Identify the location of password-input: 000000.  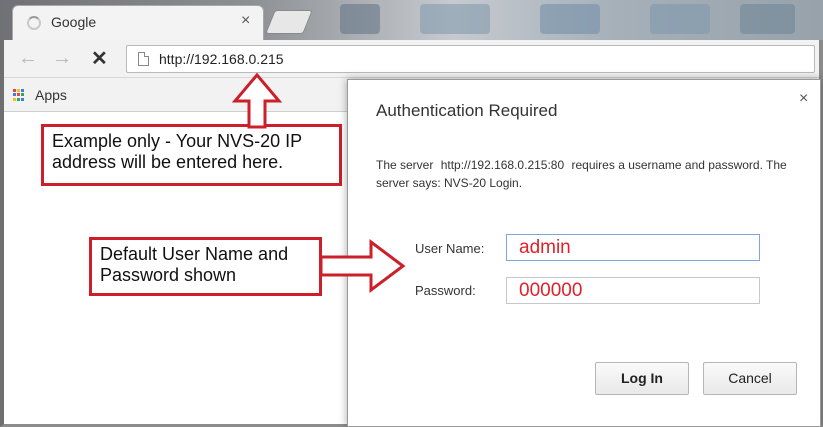
(633, 290).